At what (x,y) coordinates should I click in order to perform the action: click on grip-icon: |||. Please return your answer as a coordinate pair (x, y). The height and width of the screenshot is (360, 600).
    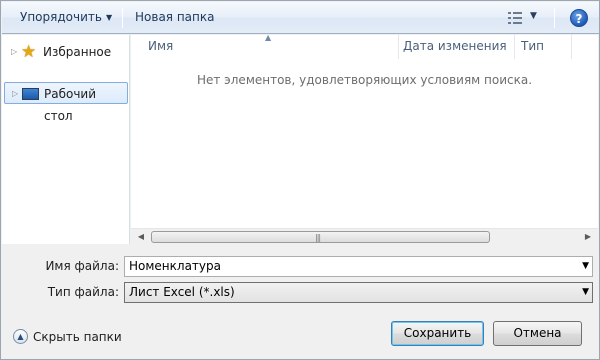
    Looking at the image, I should click on (318, 237).